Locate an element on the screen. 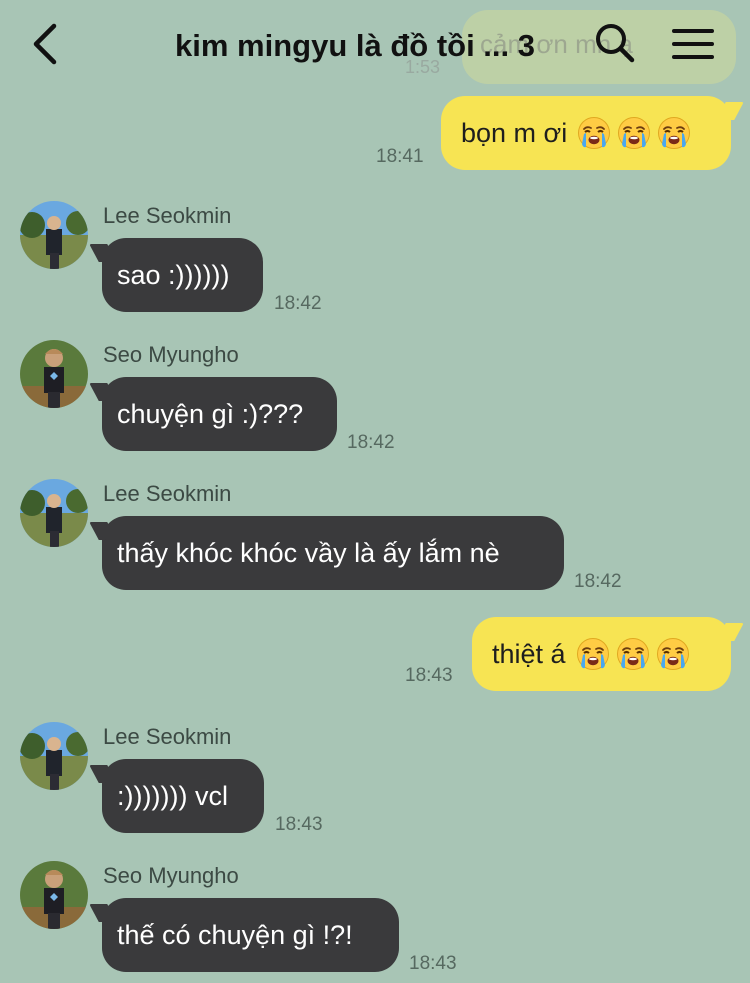  search-button is located at coordinates (615, 43).